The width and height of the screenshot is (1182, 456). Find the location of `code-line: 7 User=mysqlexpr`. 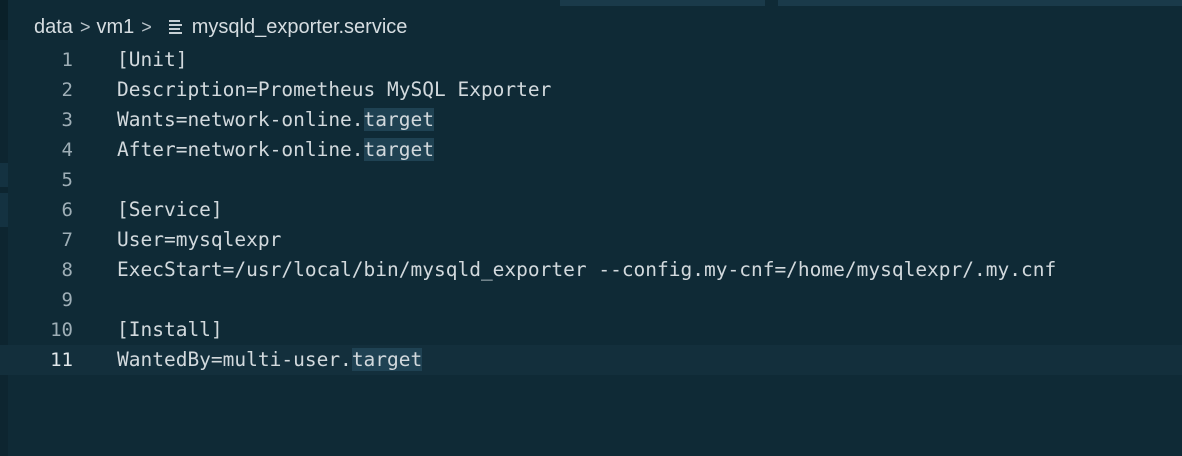

code-line: 7 User=mysqlexpr is located at coordinates (591, 240).